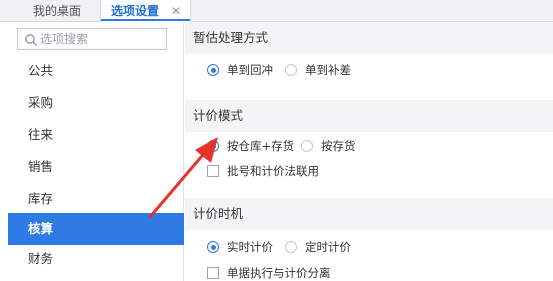  I want to click on checkbox-batch-pricing, so click(213, 171).